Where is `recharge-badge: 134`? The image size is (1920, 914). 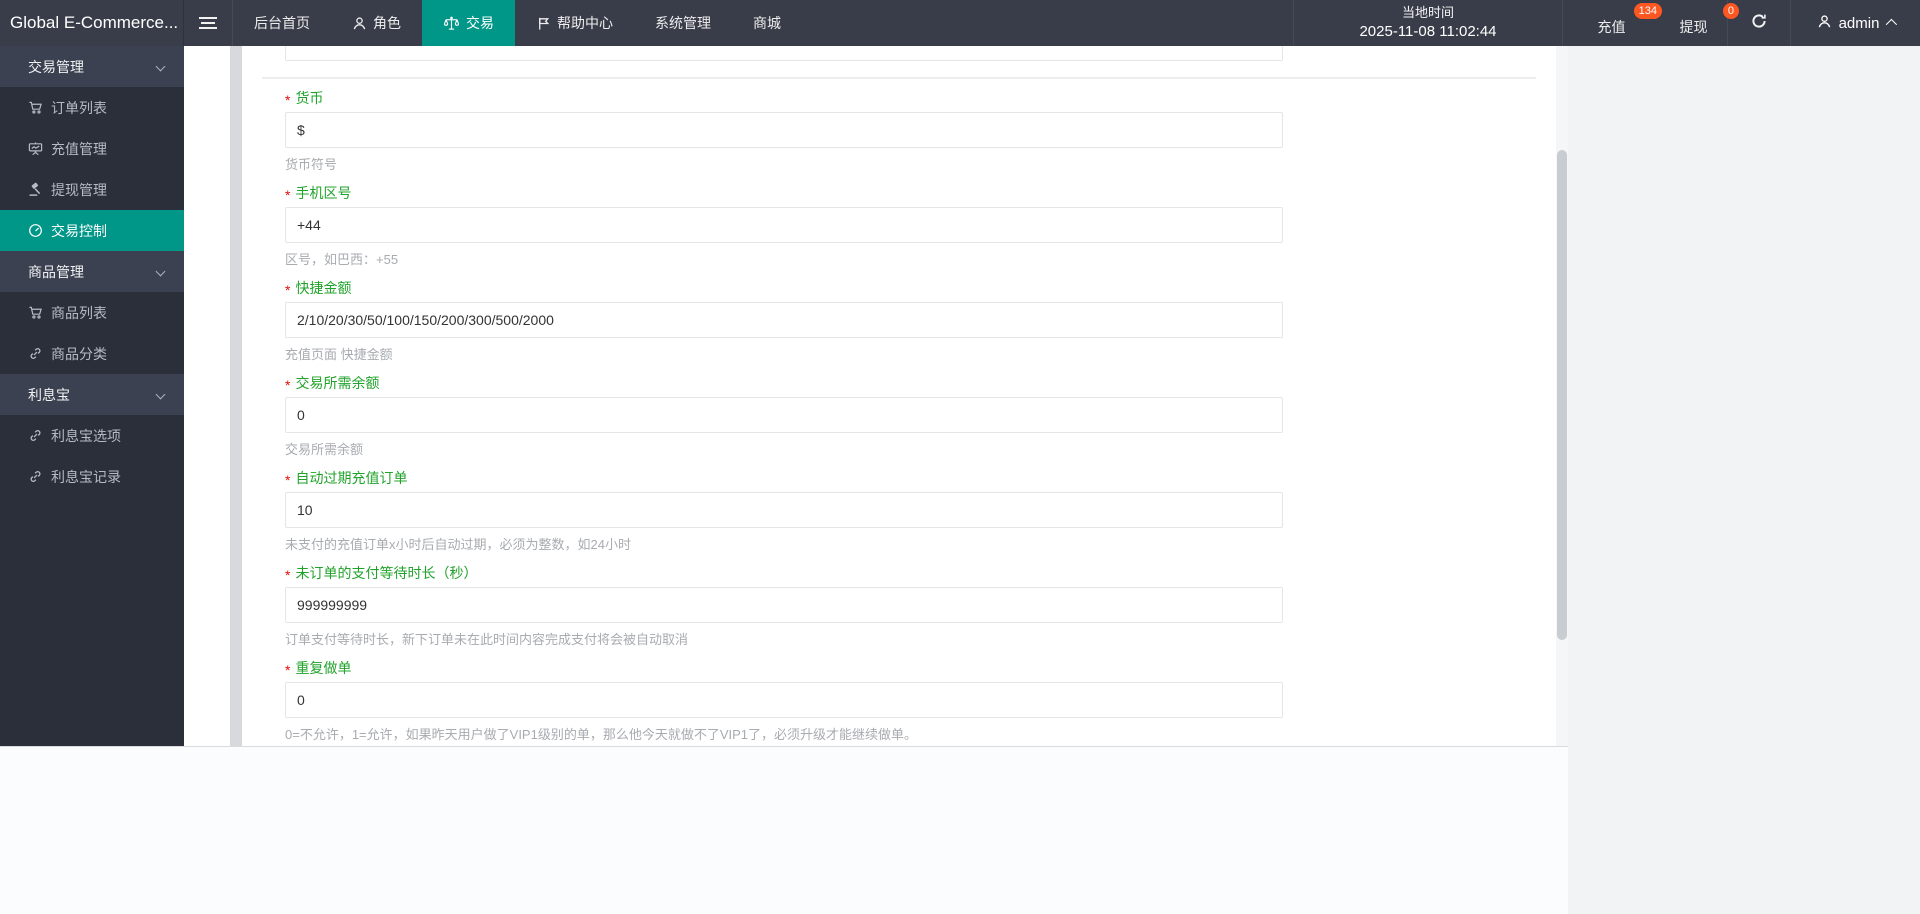
recharge-badge: 134 is located at coordinates (1647, 11).